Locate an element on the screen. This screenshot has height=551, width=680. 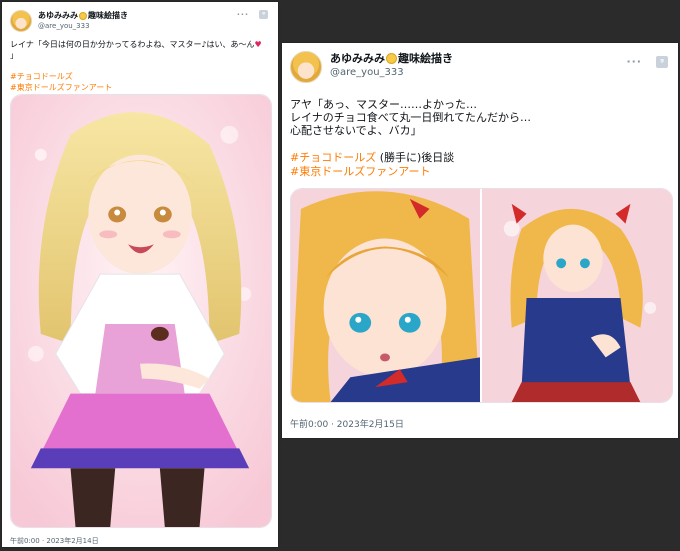
illustration-aya-fullbody is located at coordinates (577, 295).